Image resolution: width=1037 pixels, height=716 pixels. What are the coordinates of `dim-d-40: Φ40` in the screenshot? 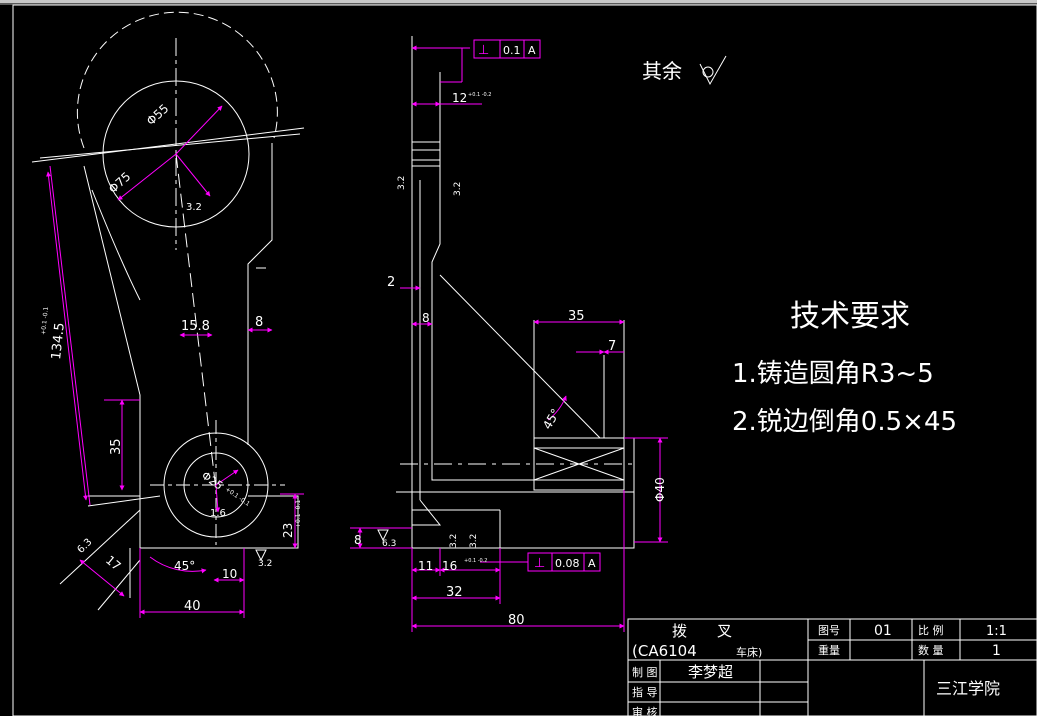 It's located at (660, 489).